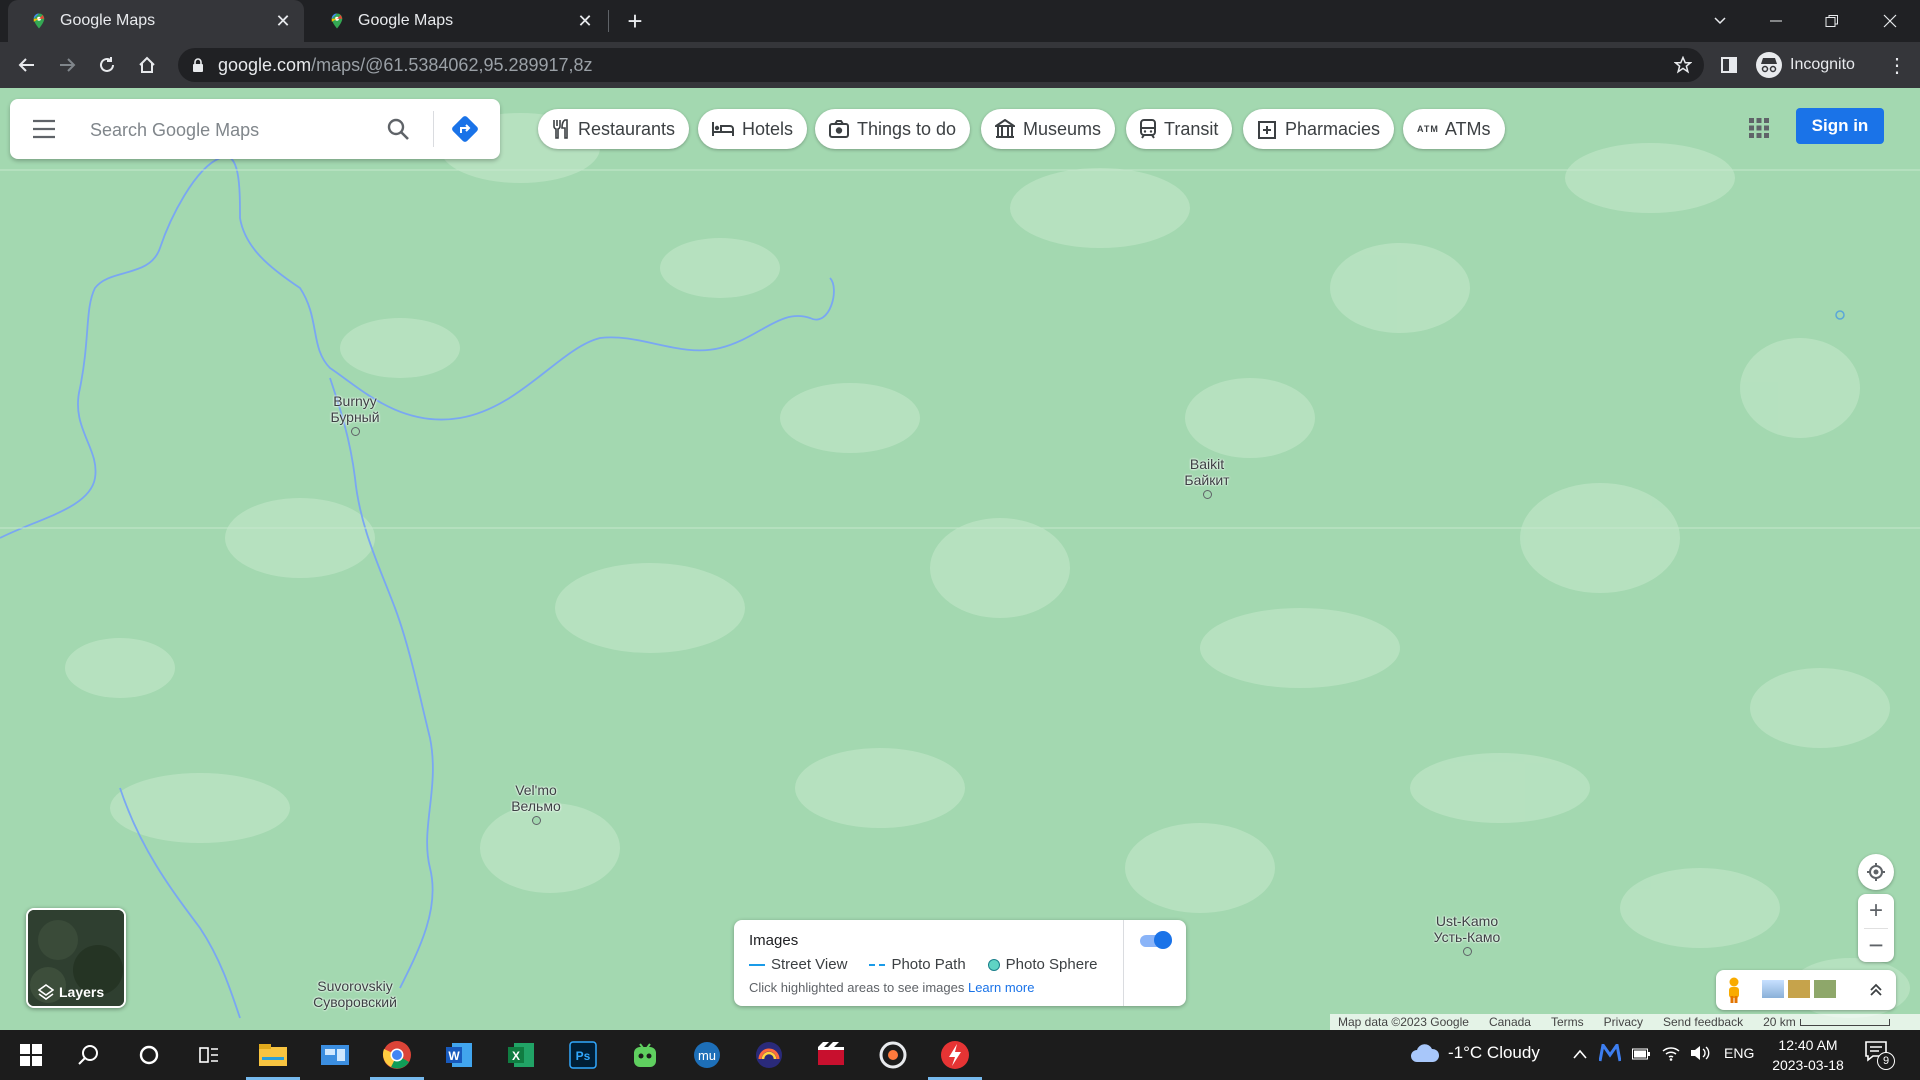  Describe the element at coordinates (1776, 21) in the screenshot. I see `minimize-icon` at that location.